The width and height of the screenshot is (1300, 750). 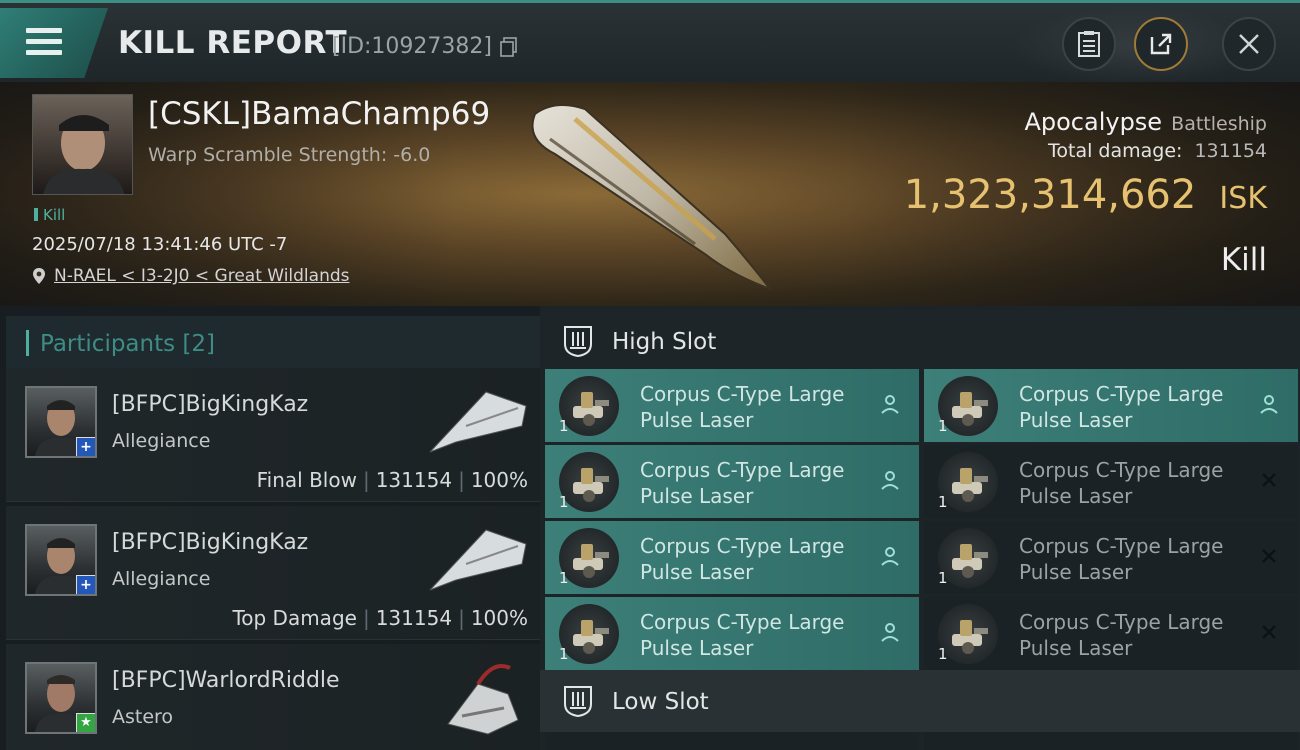 What do you see at coordinates (1050, 195) in the screenshot?
I see `isk-amount: 1,323,314,662` at bounding box center [1050, 195].